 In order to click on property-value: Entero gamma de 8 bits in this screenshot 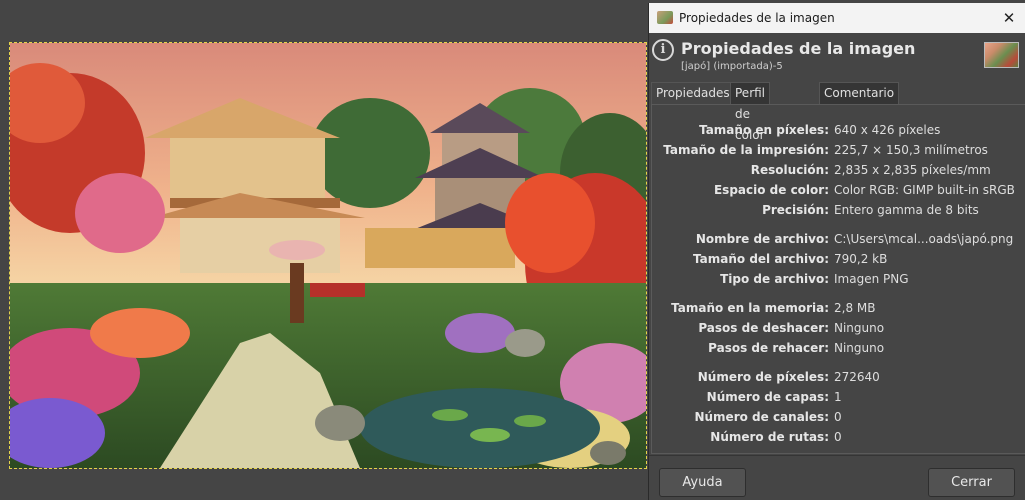, I will do `click(906, 210)`.